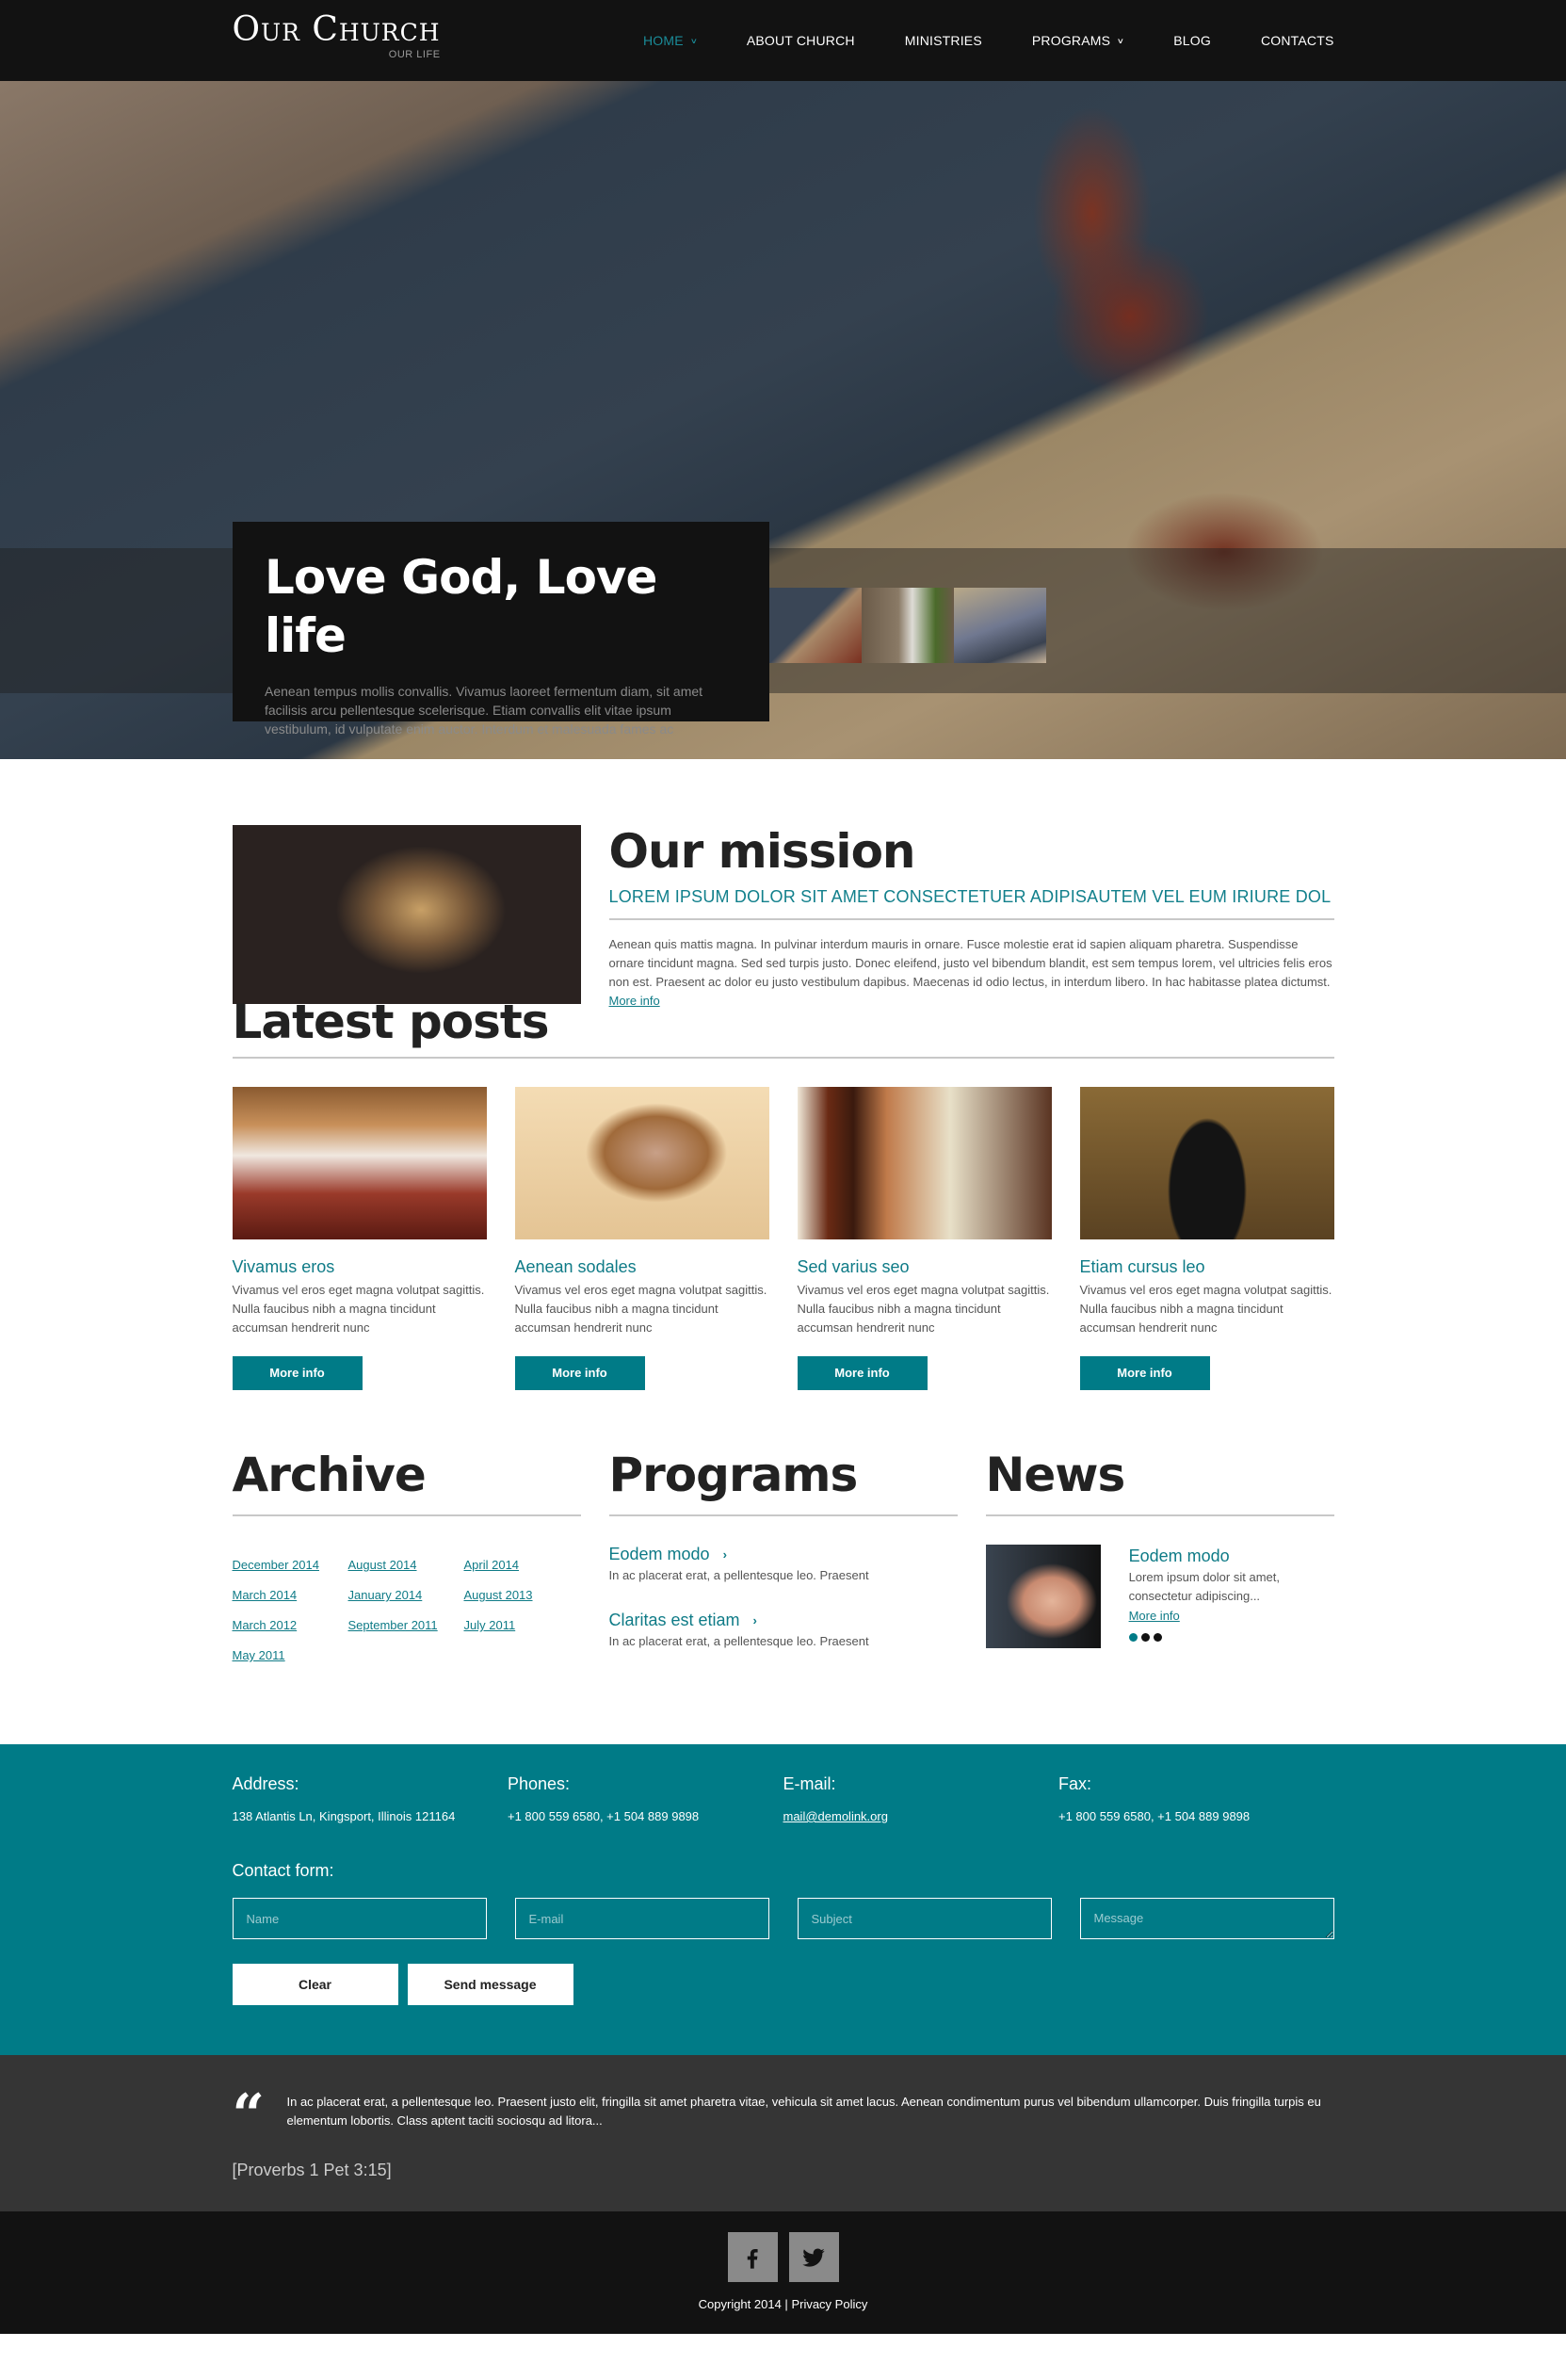 This screenshot has width=1566, height=2380. What do you see at coordinates (414, 54) in the screenshot?
I see `logo-tagline: OUR LIFE` at bounding box center [414, 54].